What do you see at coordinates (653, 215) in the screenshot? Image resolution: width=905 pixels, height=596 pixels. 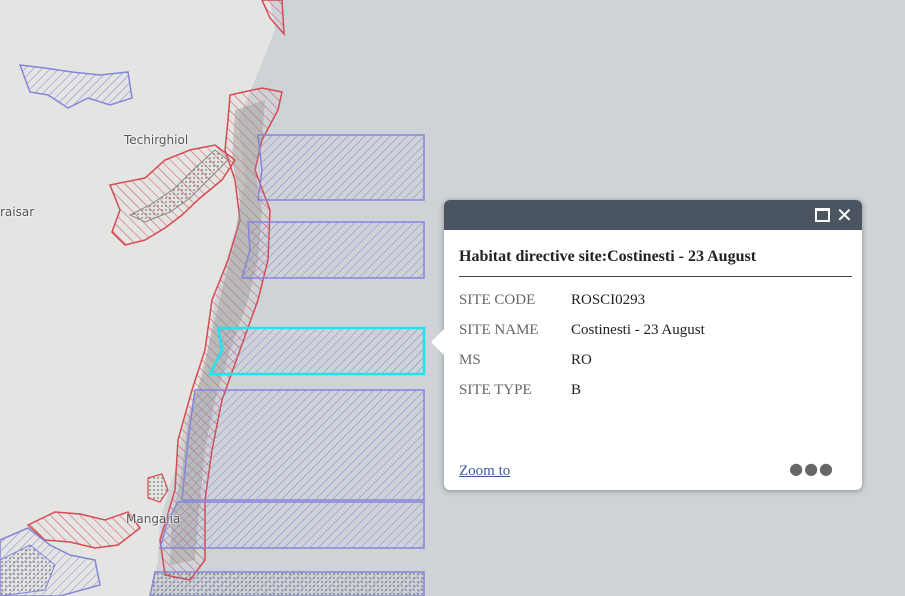 I see `popup-titlebar: ✕` at bounding box center [653, 215].